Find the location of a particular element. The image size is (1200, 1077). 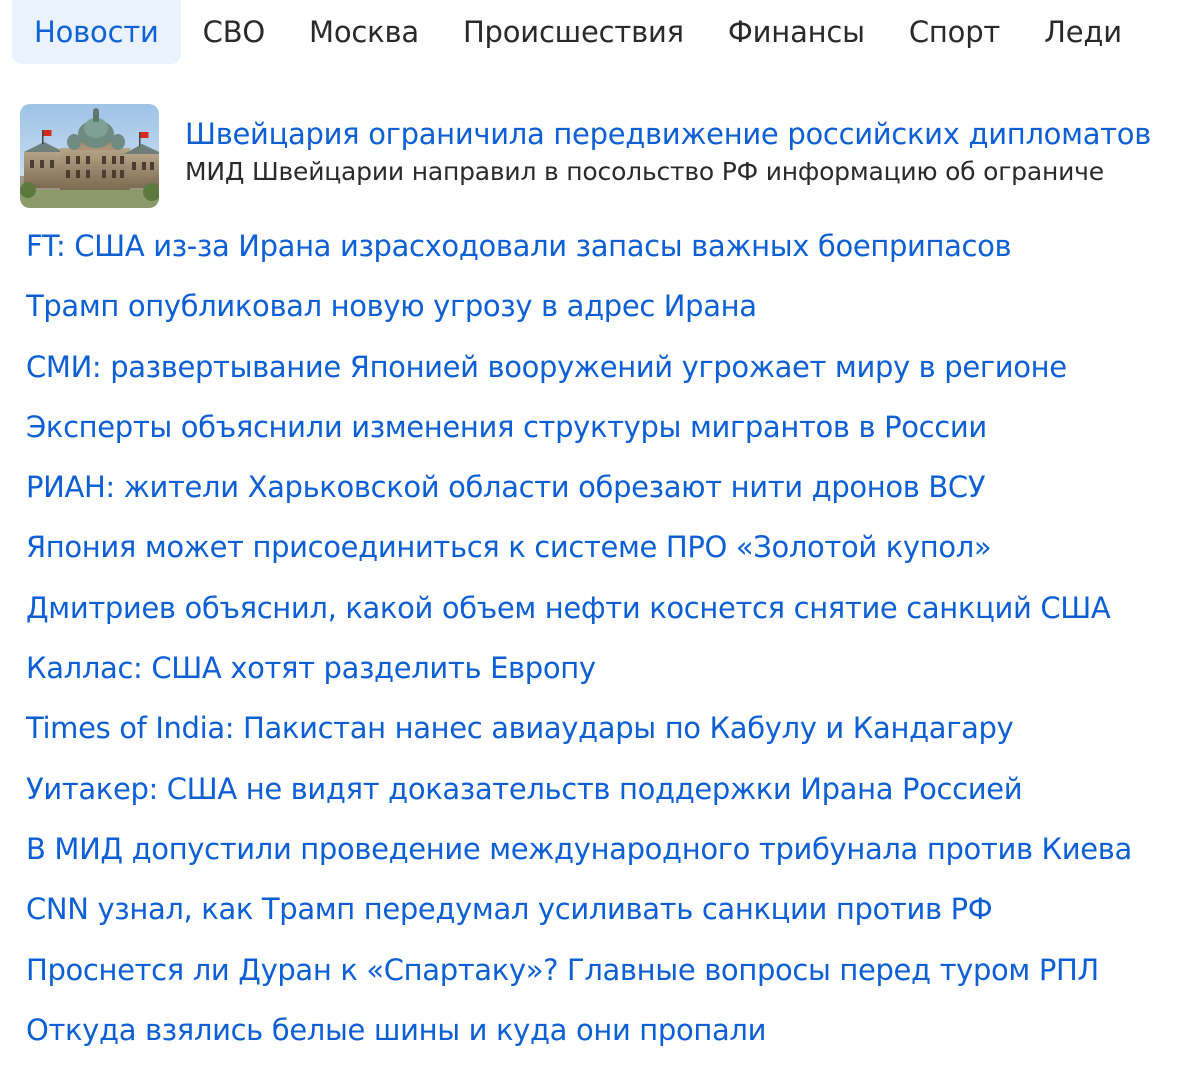

tab-svo: СВО is located at coordinates (234, 32).